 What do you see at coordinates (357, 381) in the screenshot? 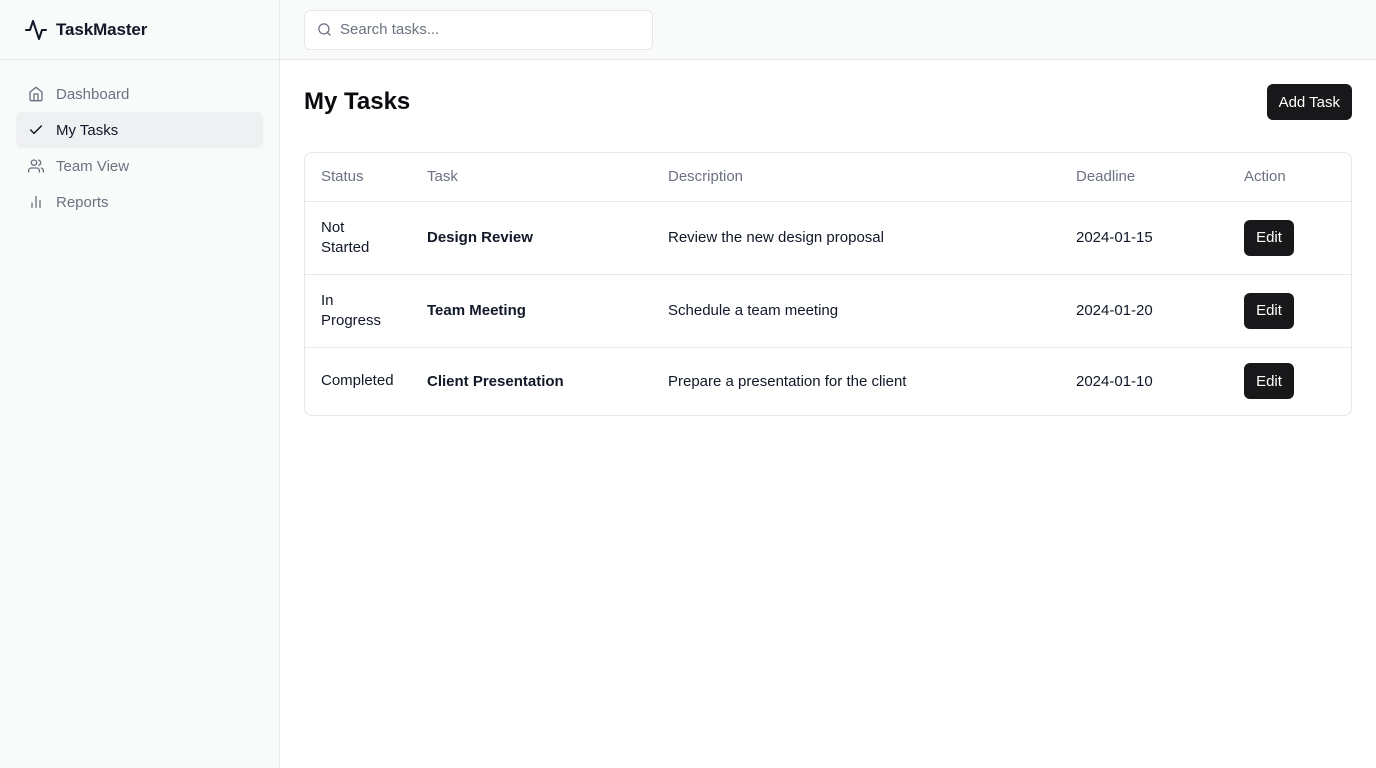
I see `task-status: Completed` at bounding box center [357, 381].